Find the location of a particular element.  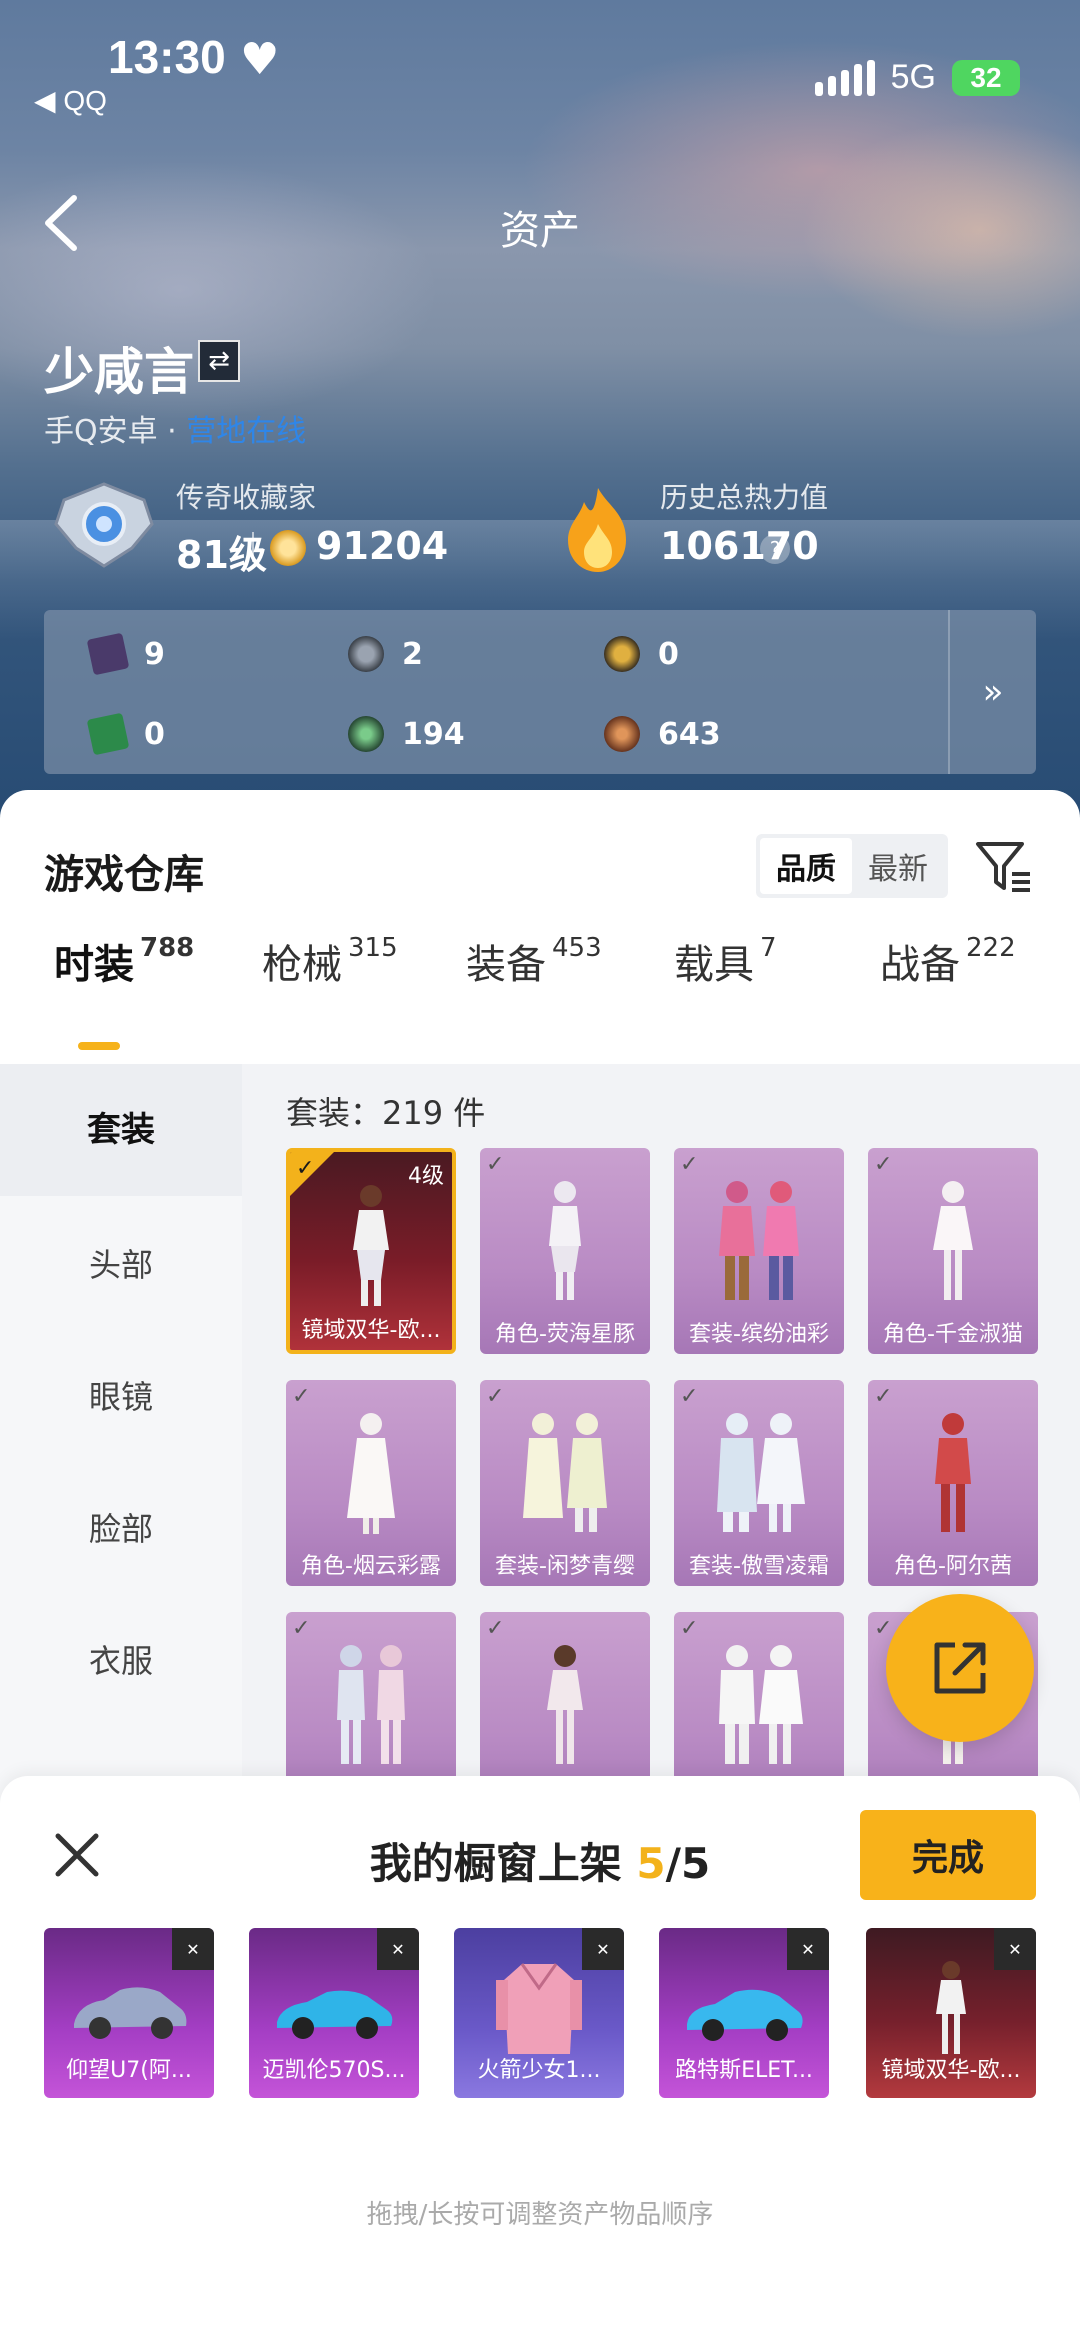

currency-value: 2 is located at coordinates (412, 654).